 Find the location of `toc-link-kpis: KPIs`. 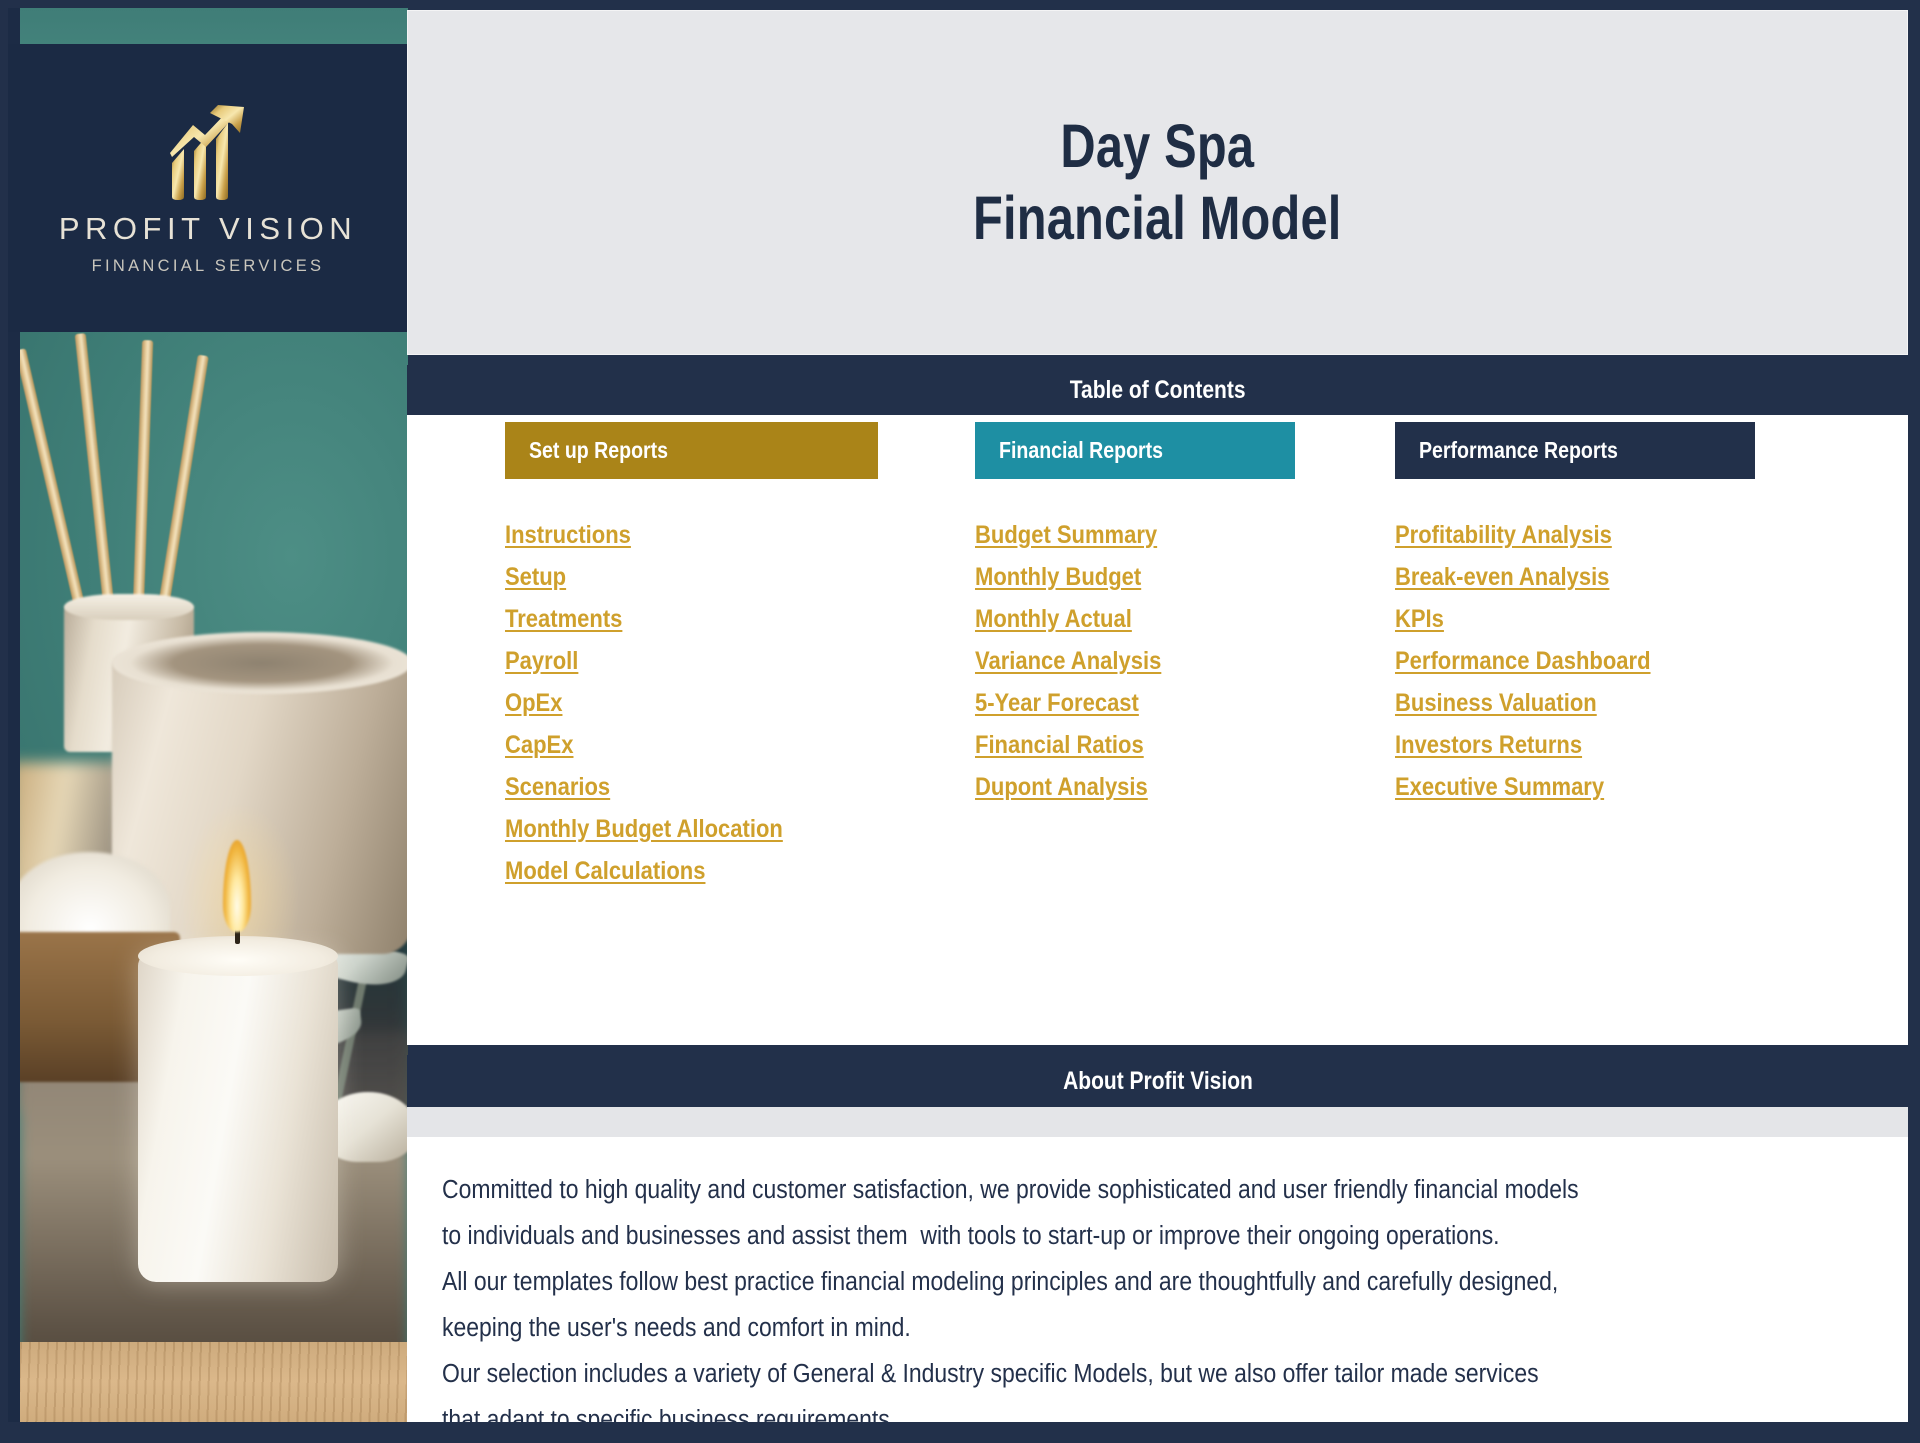

toc-link-kpis: KPIs is located at coordinates (1523, 619).